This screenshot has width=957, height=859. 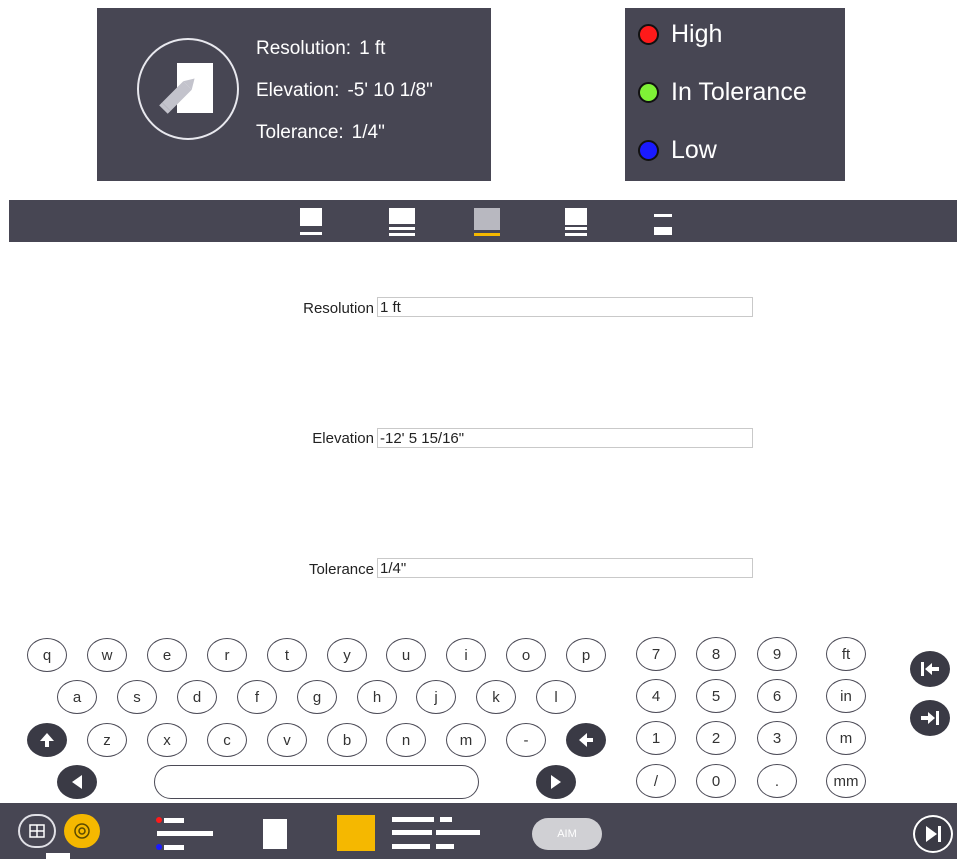 What do you see at coordinates (347, 740) in the screenshot?
I see `key-b: b` at bounding box center [347, 740].